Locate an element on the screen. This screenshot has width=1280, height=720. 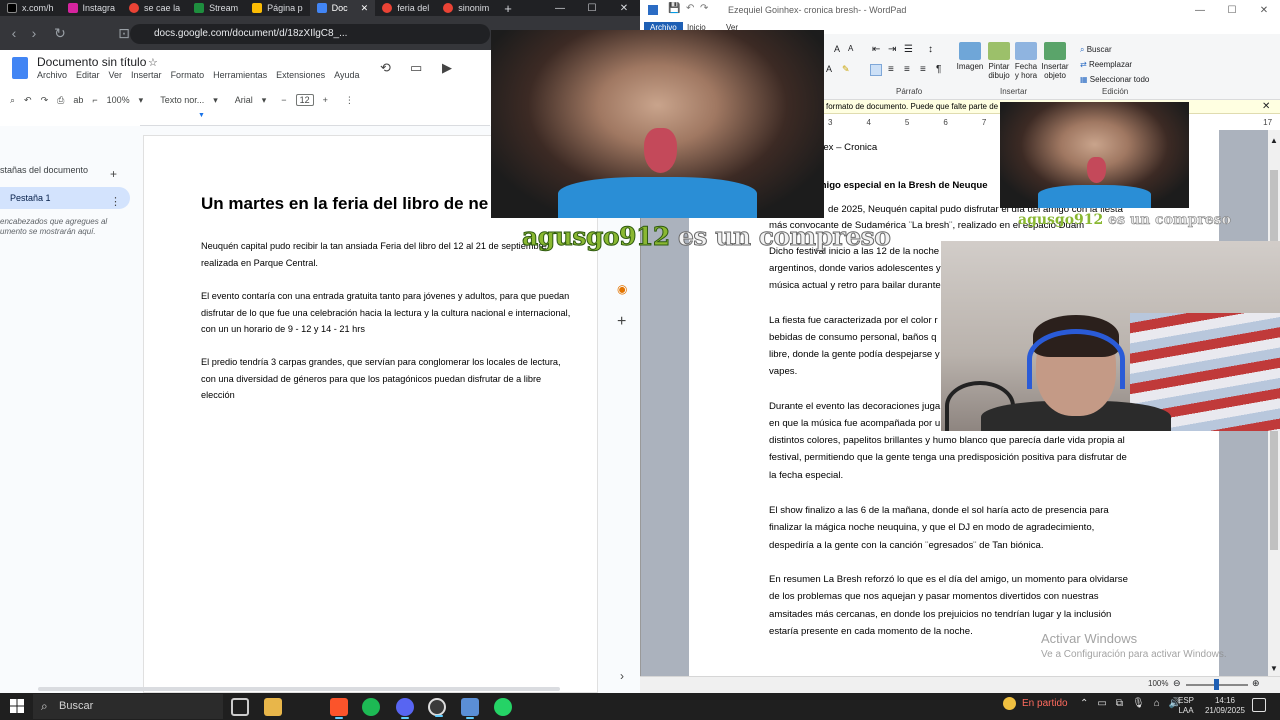
menu-formato: Formato is located at coordinates (188, 75).